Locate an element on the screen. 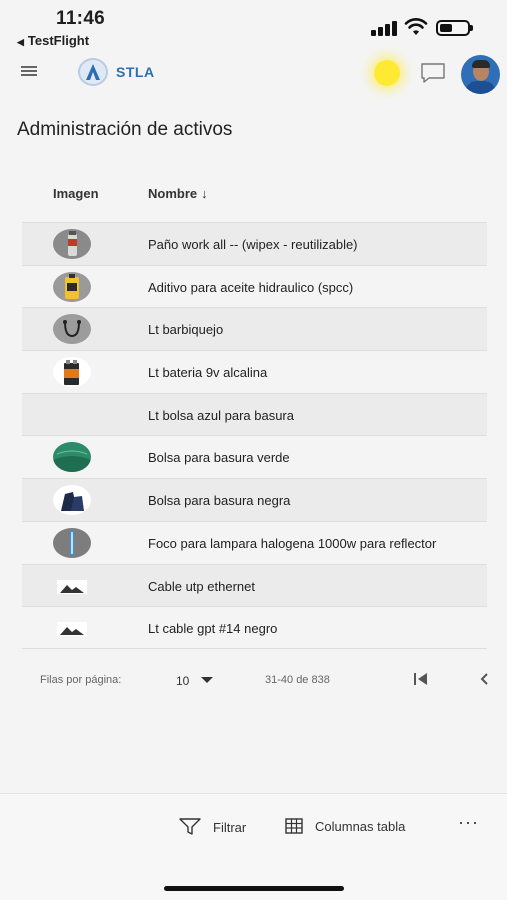 This screenshot has height=900, width=507. table-row: Lt cable gpt #14 negro is located at coordinates (254, 627).